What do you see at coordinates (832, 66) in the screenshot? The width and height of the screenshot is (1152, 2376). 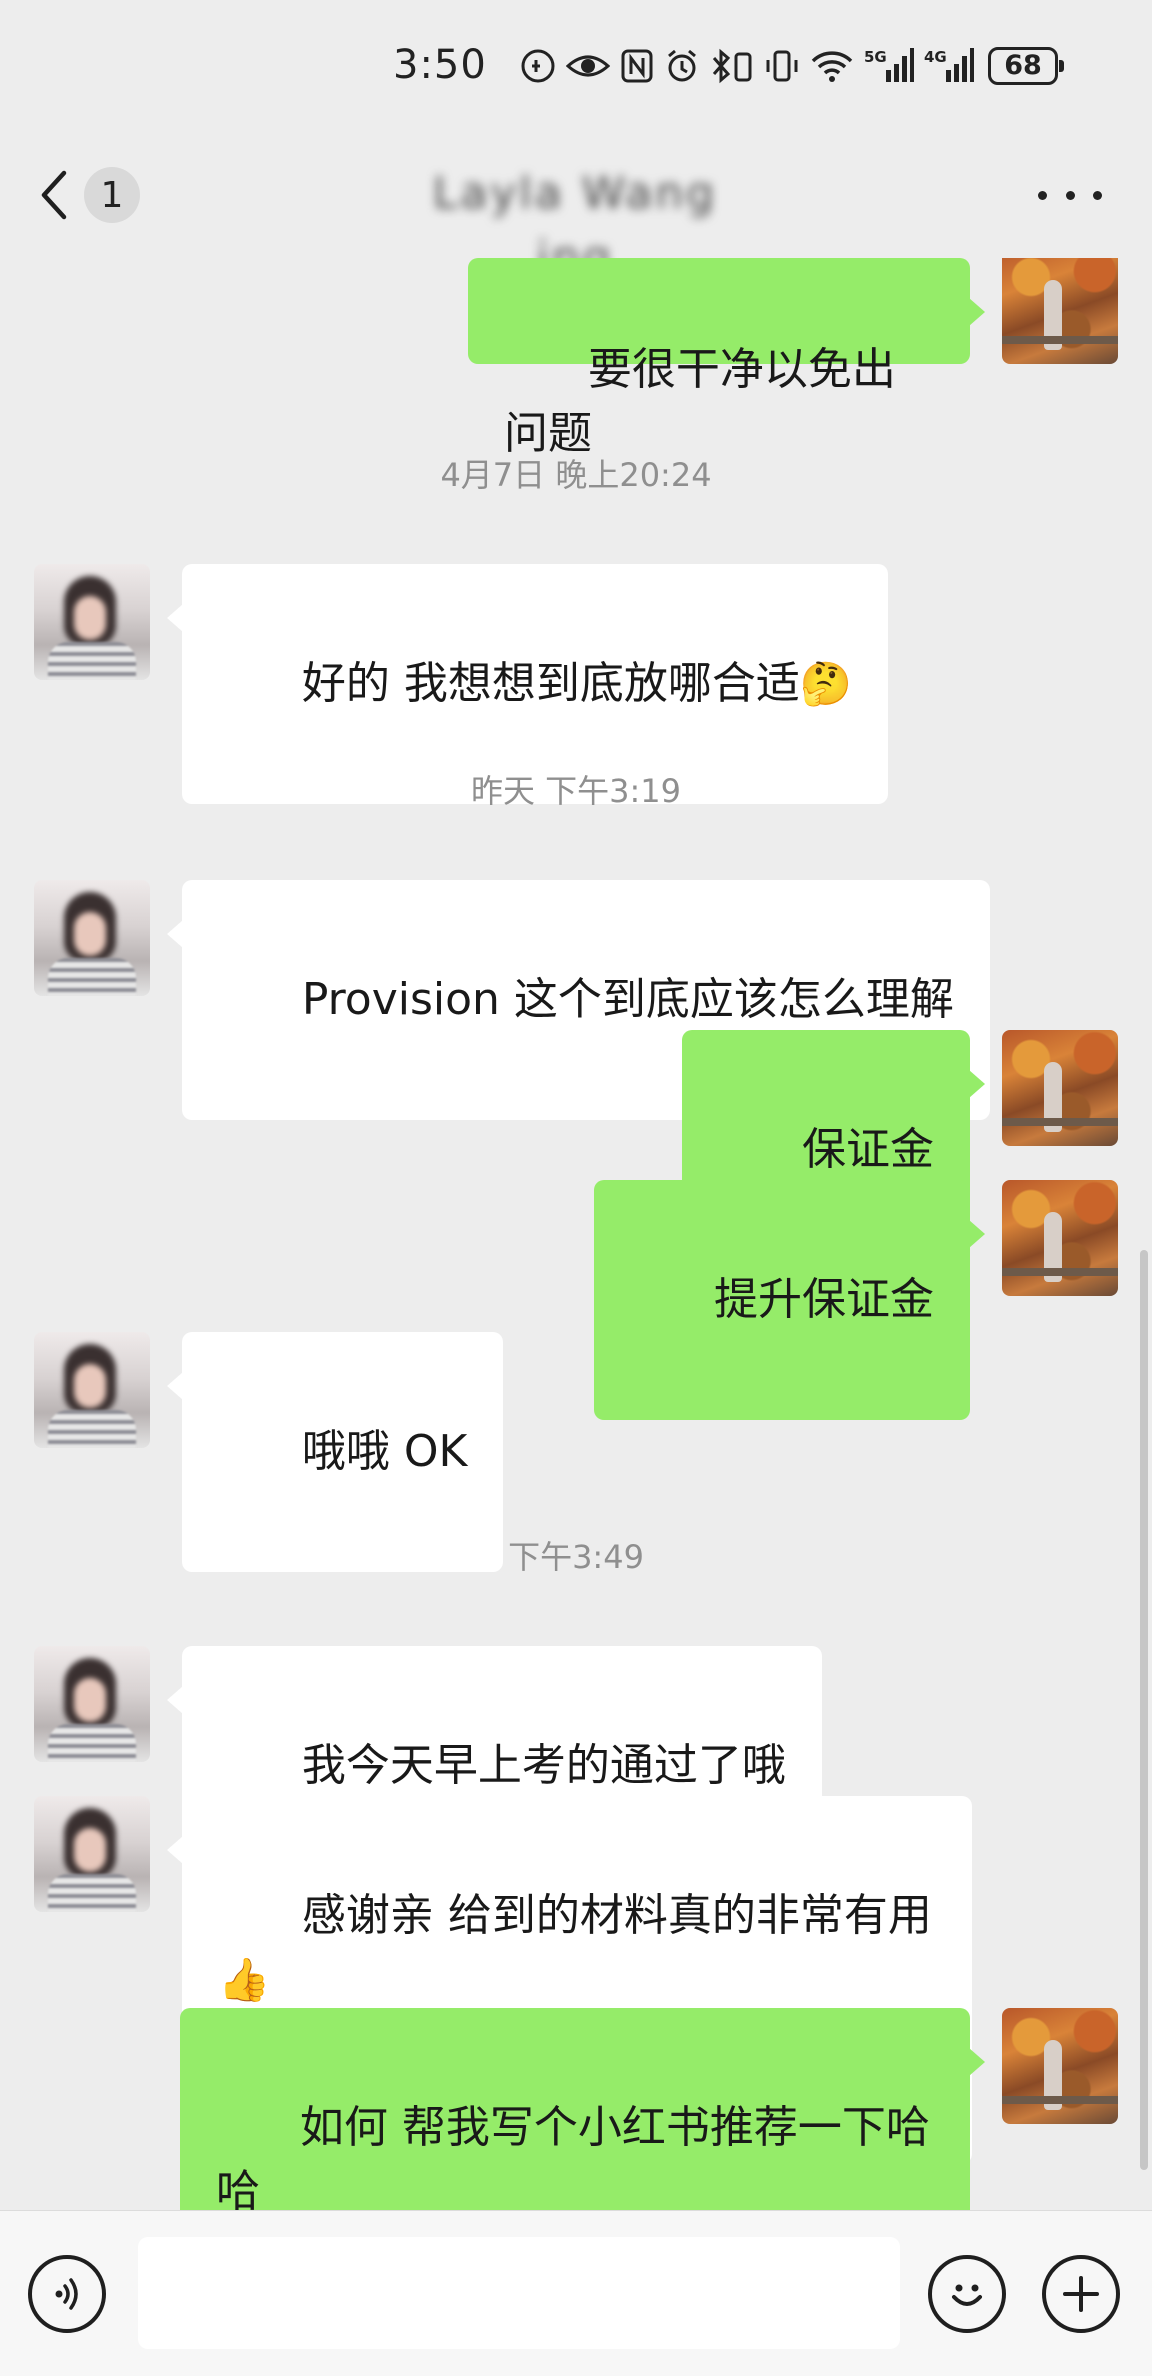 I see `wifi-icon` at bounding box center [832, 66].